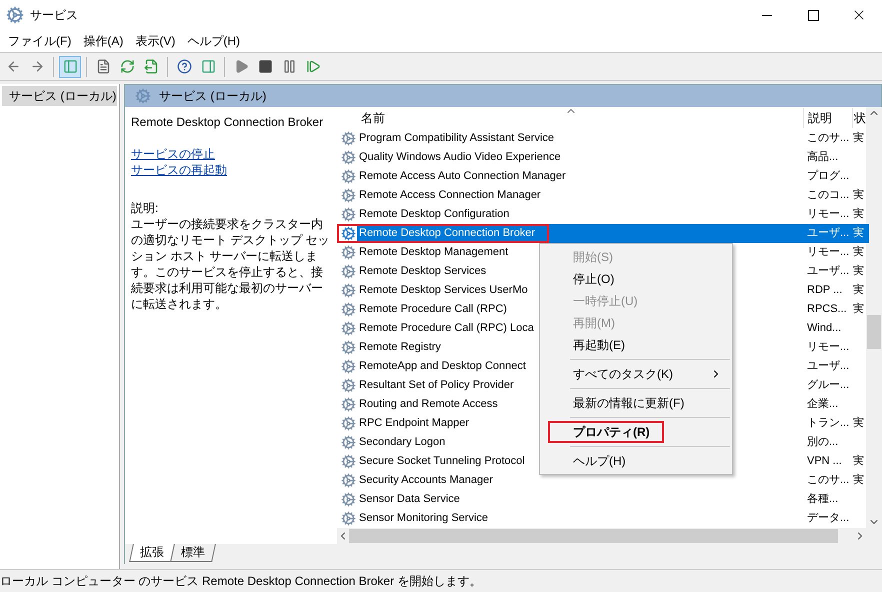 The width and height of the screenshot is (882, 592). Describe the element at coordinates (441, 366) in the screenshot. I see `service-name: RemoteApp and Desktop Connect` at that location.